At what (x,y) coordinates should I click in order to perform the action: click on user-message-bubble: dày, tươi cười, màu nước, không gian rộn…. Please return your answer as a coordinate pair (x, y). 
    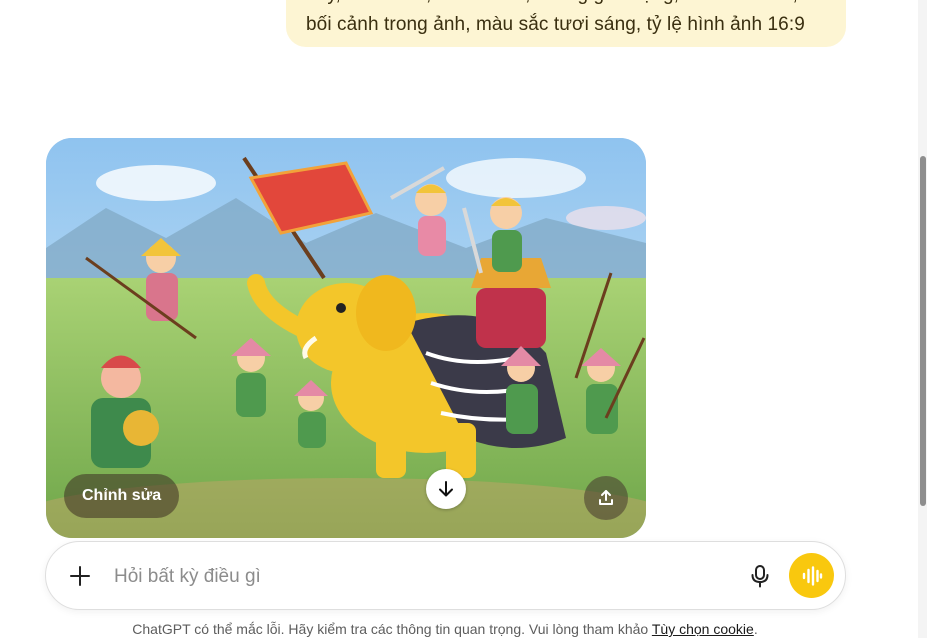
    Looking at the image, I should click on (566, 23).